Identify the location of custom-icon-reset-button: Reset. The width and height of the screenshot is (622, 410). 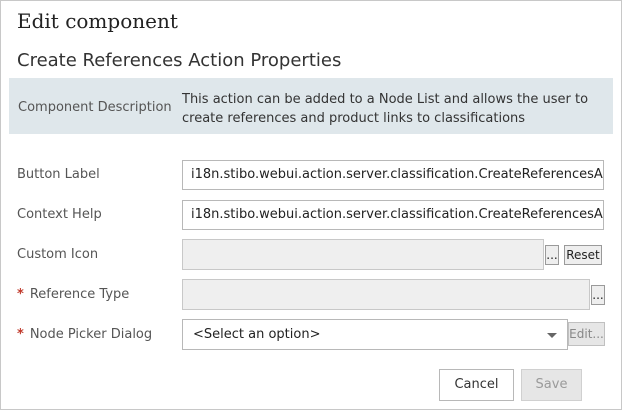
(583, 255).